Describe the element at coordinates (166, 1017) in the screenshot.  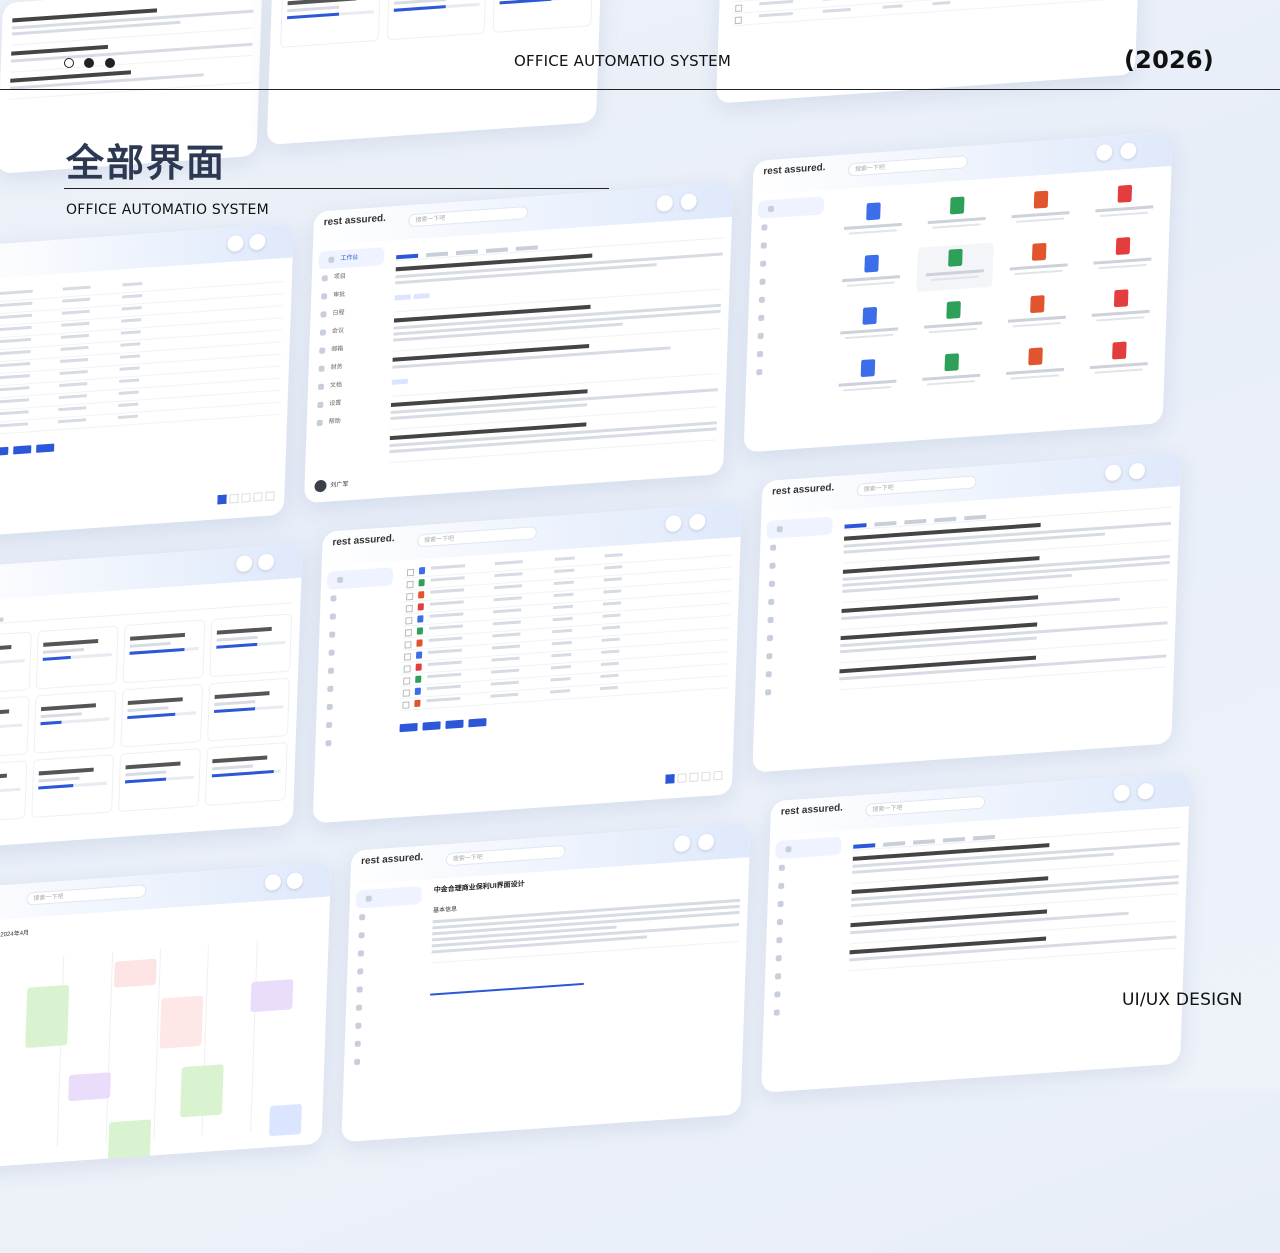
I see `screen-calendar: 搜索一下吧 2024年4月` at that location.